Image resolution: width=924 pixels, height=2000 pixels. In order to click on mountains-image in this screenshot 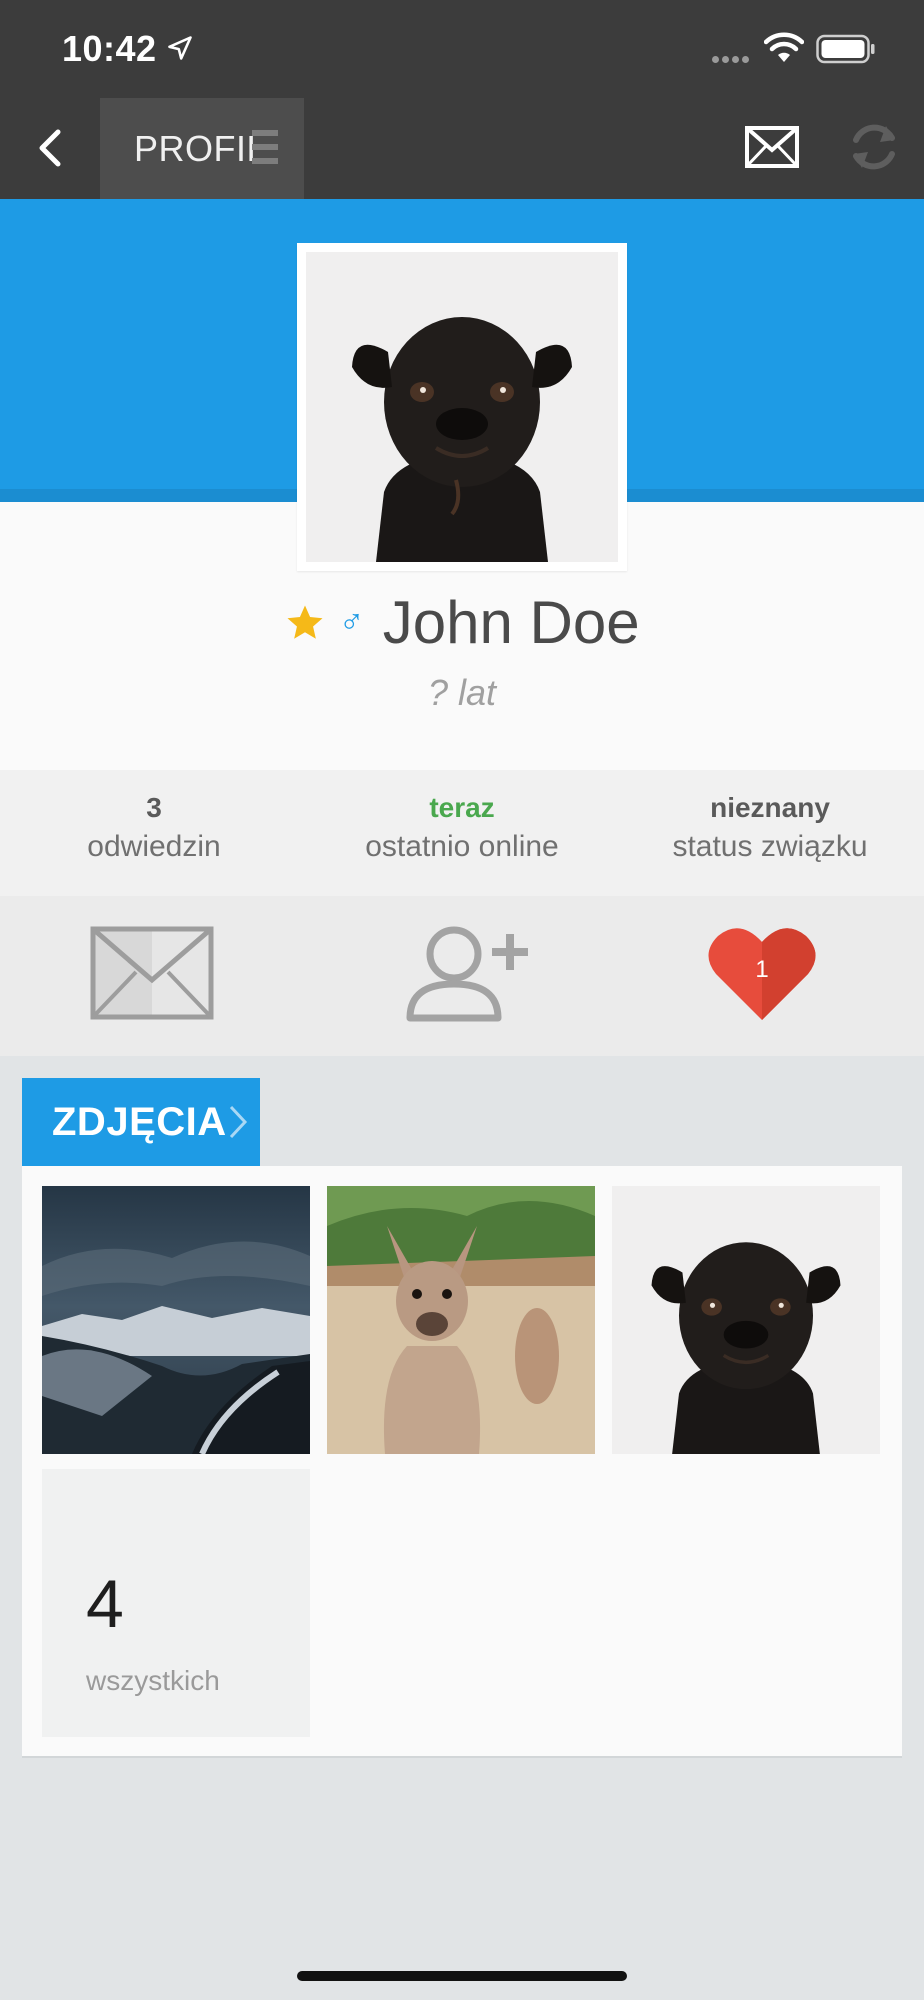, I will do `click(176, 1320)`.